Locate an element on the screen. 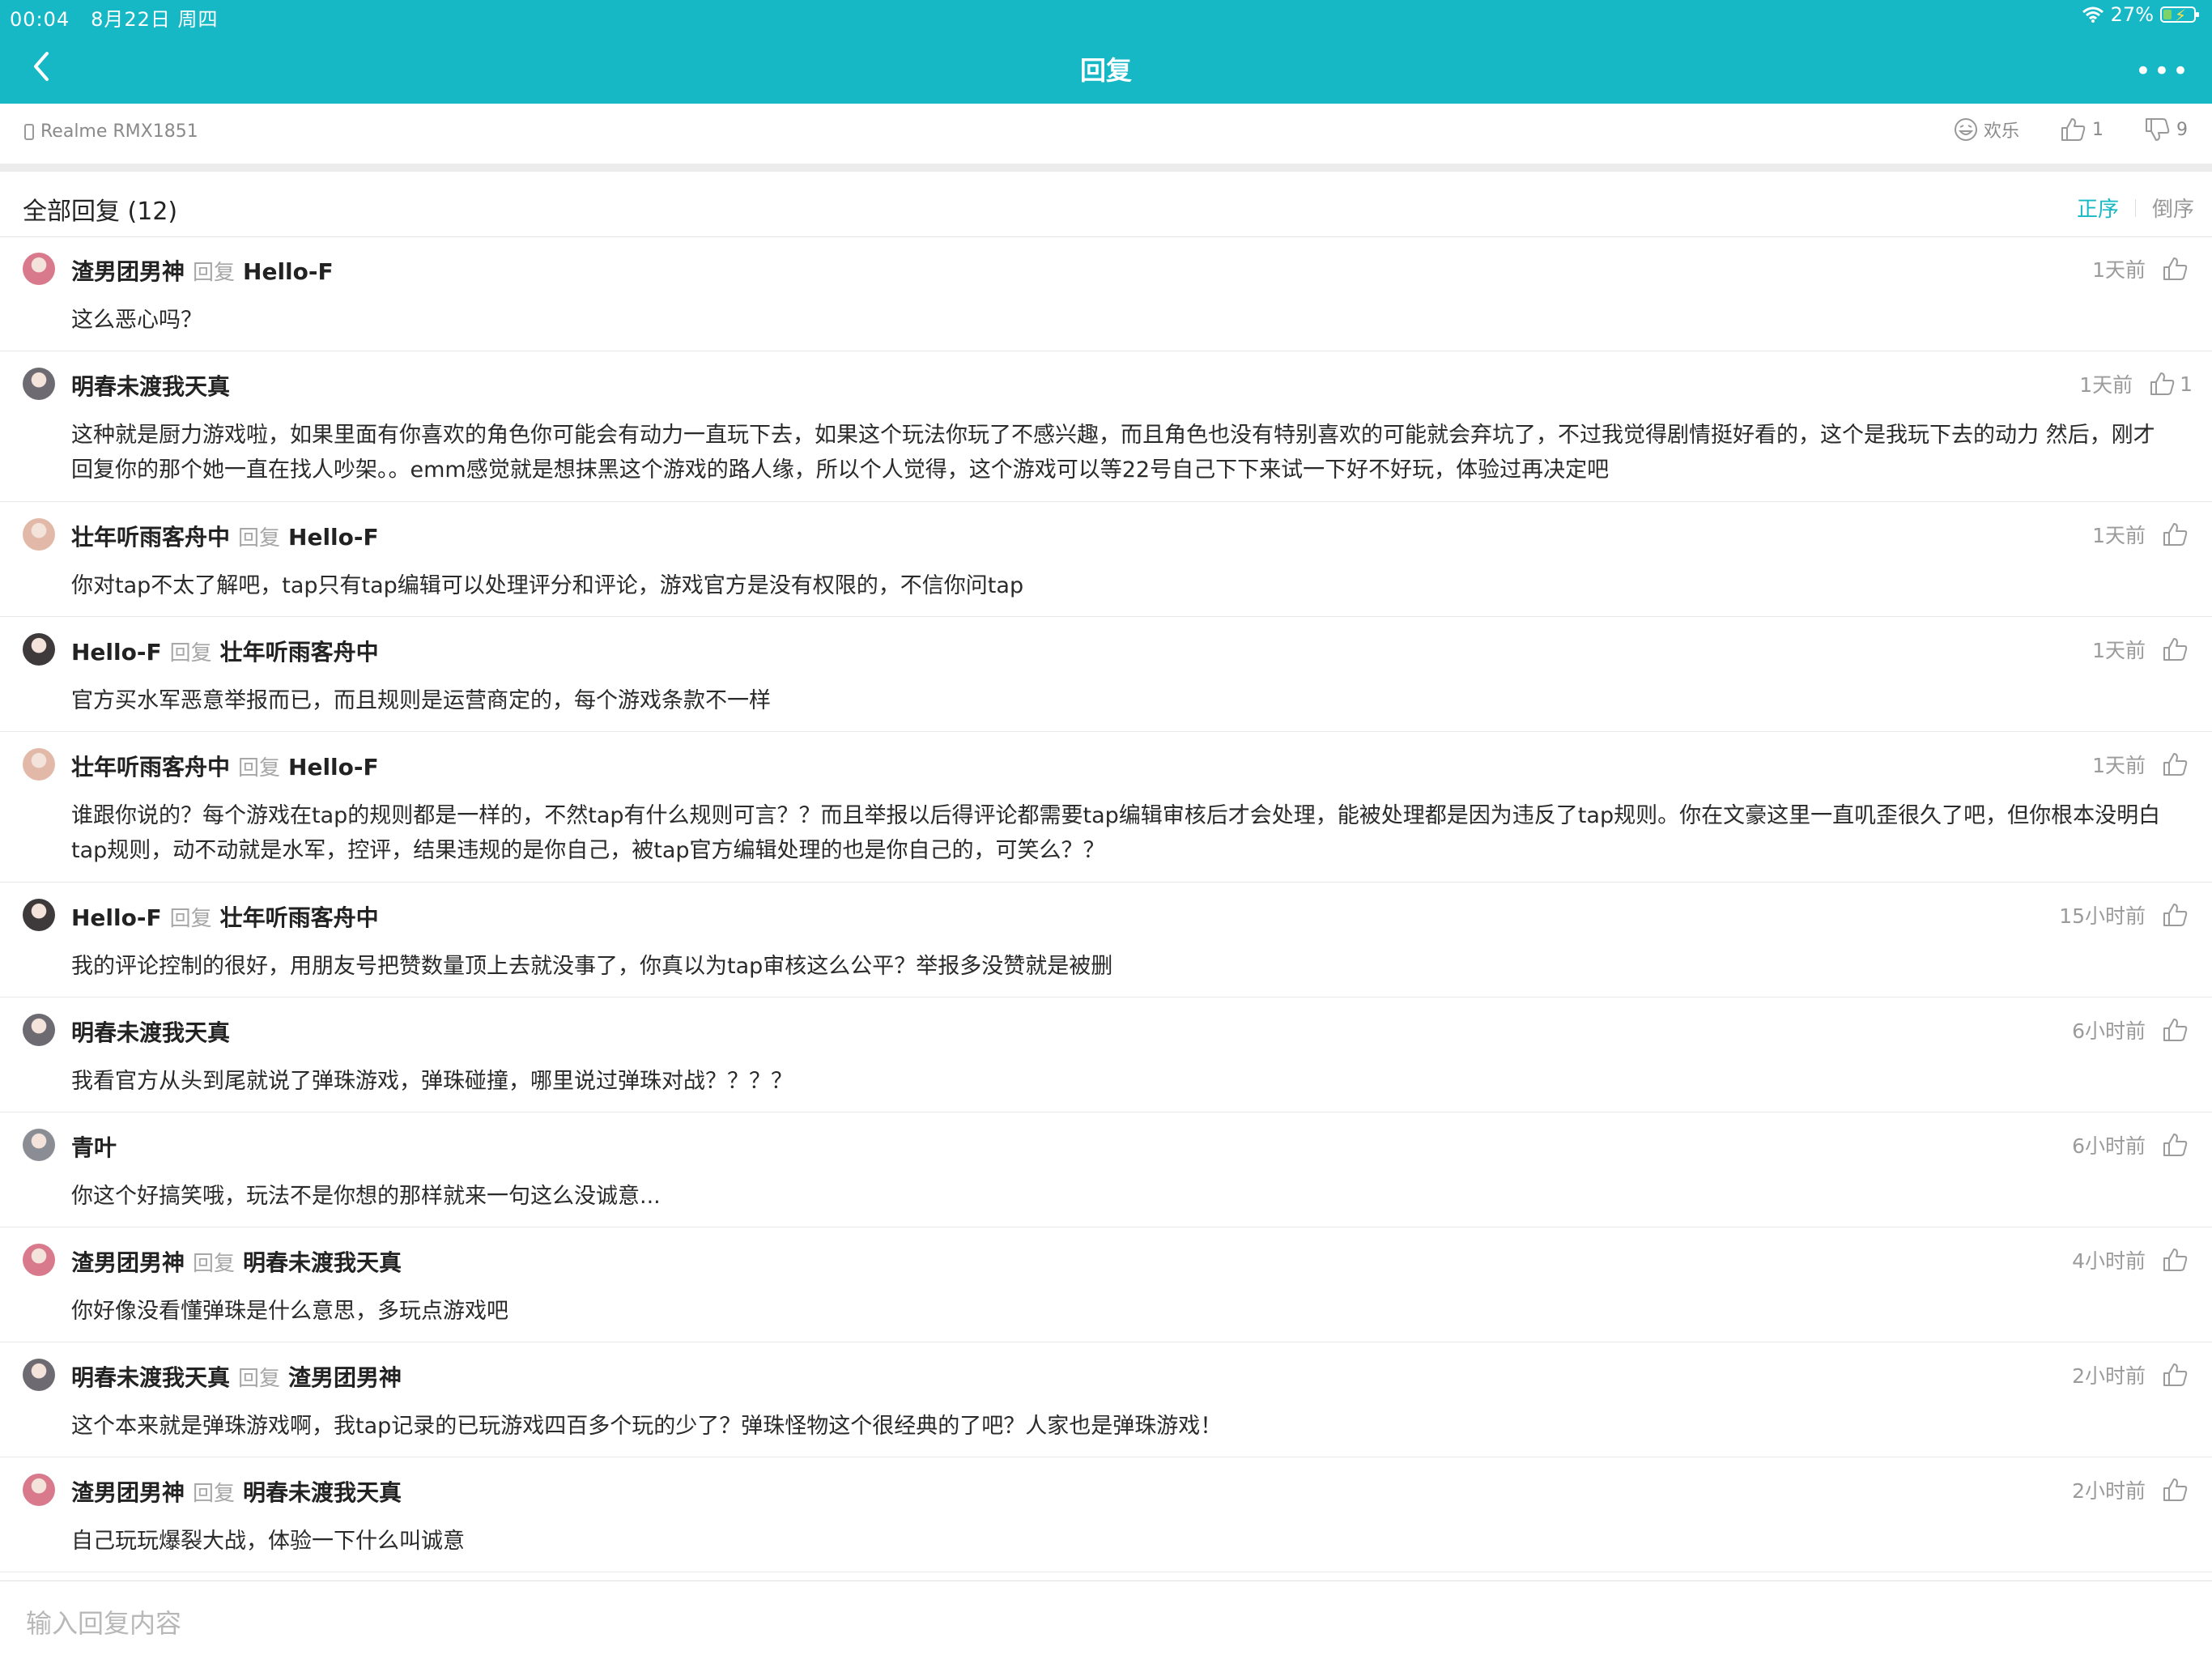  reply-input is located at coordinates (1079, 1624).